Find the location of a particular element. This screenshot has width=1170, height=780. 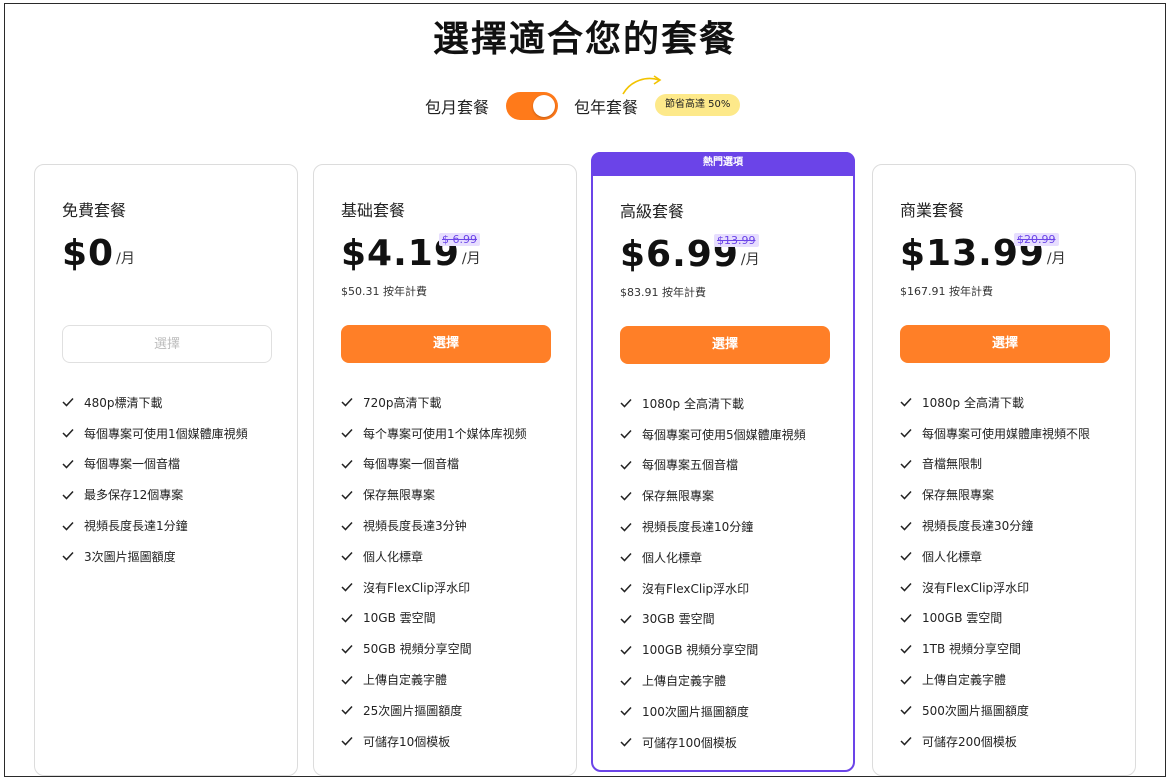

feature-item: 每个專案可使用1个媒体库视频 is located at coordinates (445, 433).